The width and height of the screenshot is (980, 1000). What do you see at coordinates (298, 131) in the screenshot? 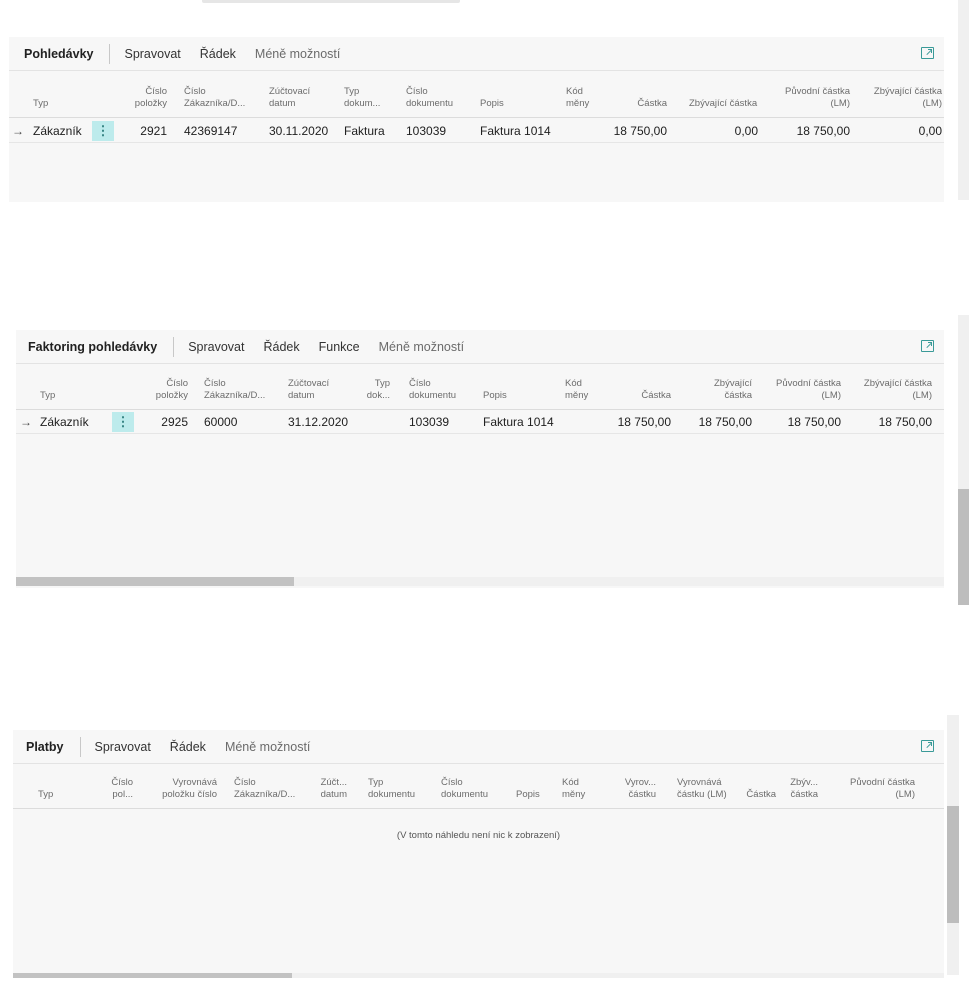
I see `cell-zuctovaci-datum: 30.11.2020` at bounding box center [298, 131].